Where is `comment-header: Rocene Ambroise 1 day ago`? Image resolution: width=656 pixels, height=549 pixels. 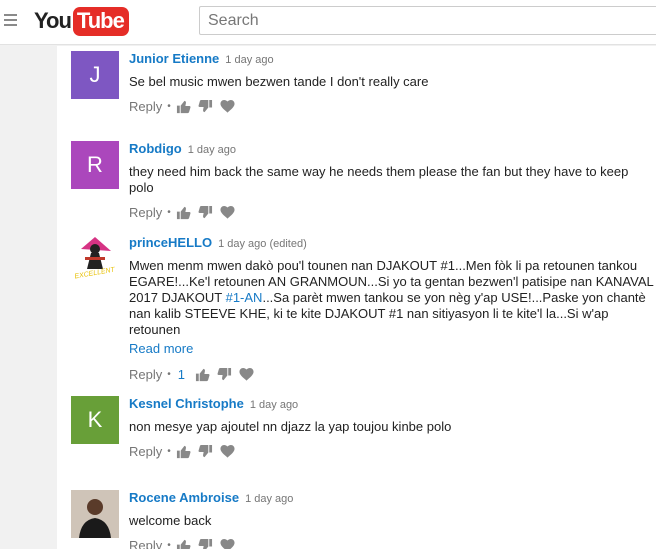 comment-header: Rocene Ambroise 1 day ago is located at coordinates (392, 498).